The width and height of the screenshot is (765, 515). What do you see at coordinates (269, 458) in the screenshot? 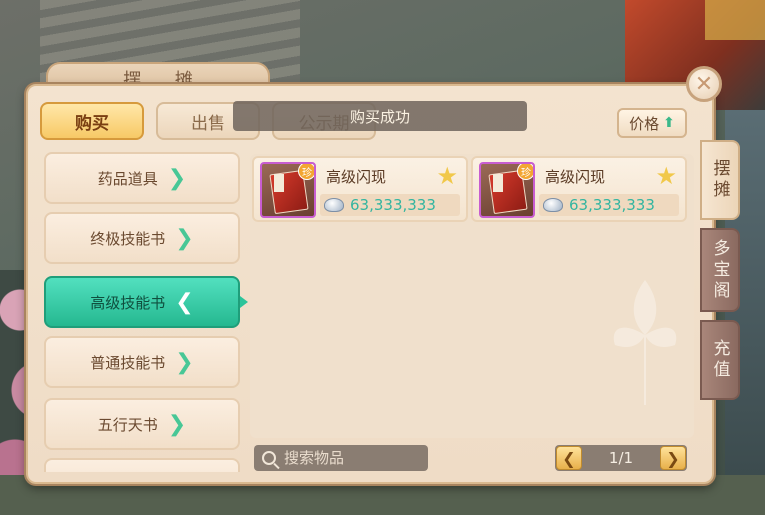
I see `search-icon` at bounding box center [269, 458].